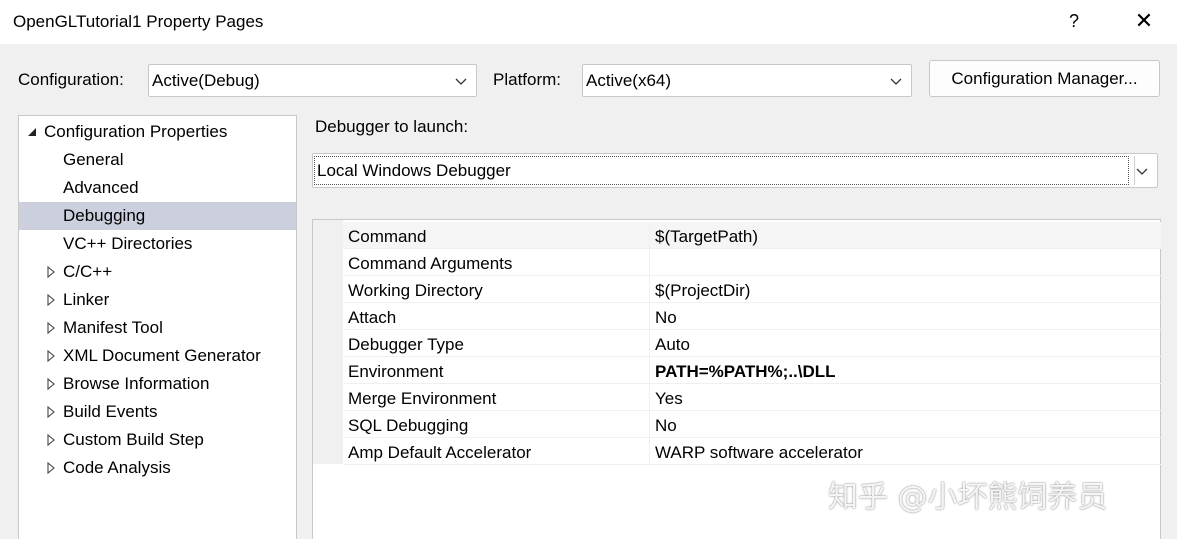 This screenshot has width=1177, height=539. What do you see at coordinates (206, 80) in the screenshot?
I see `configuration-value: Active(Debug)` at bounding box center [206, 80].